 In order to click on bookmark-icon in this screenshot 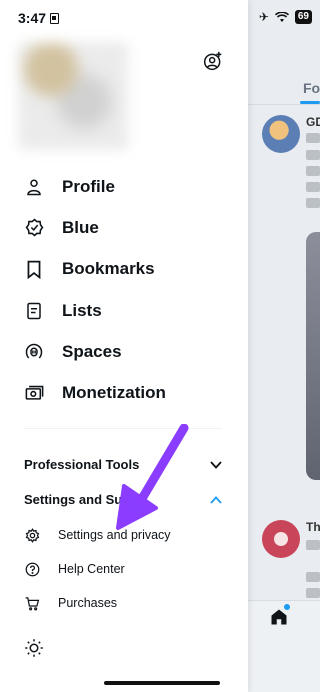, I will do `click(34, 269)`.